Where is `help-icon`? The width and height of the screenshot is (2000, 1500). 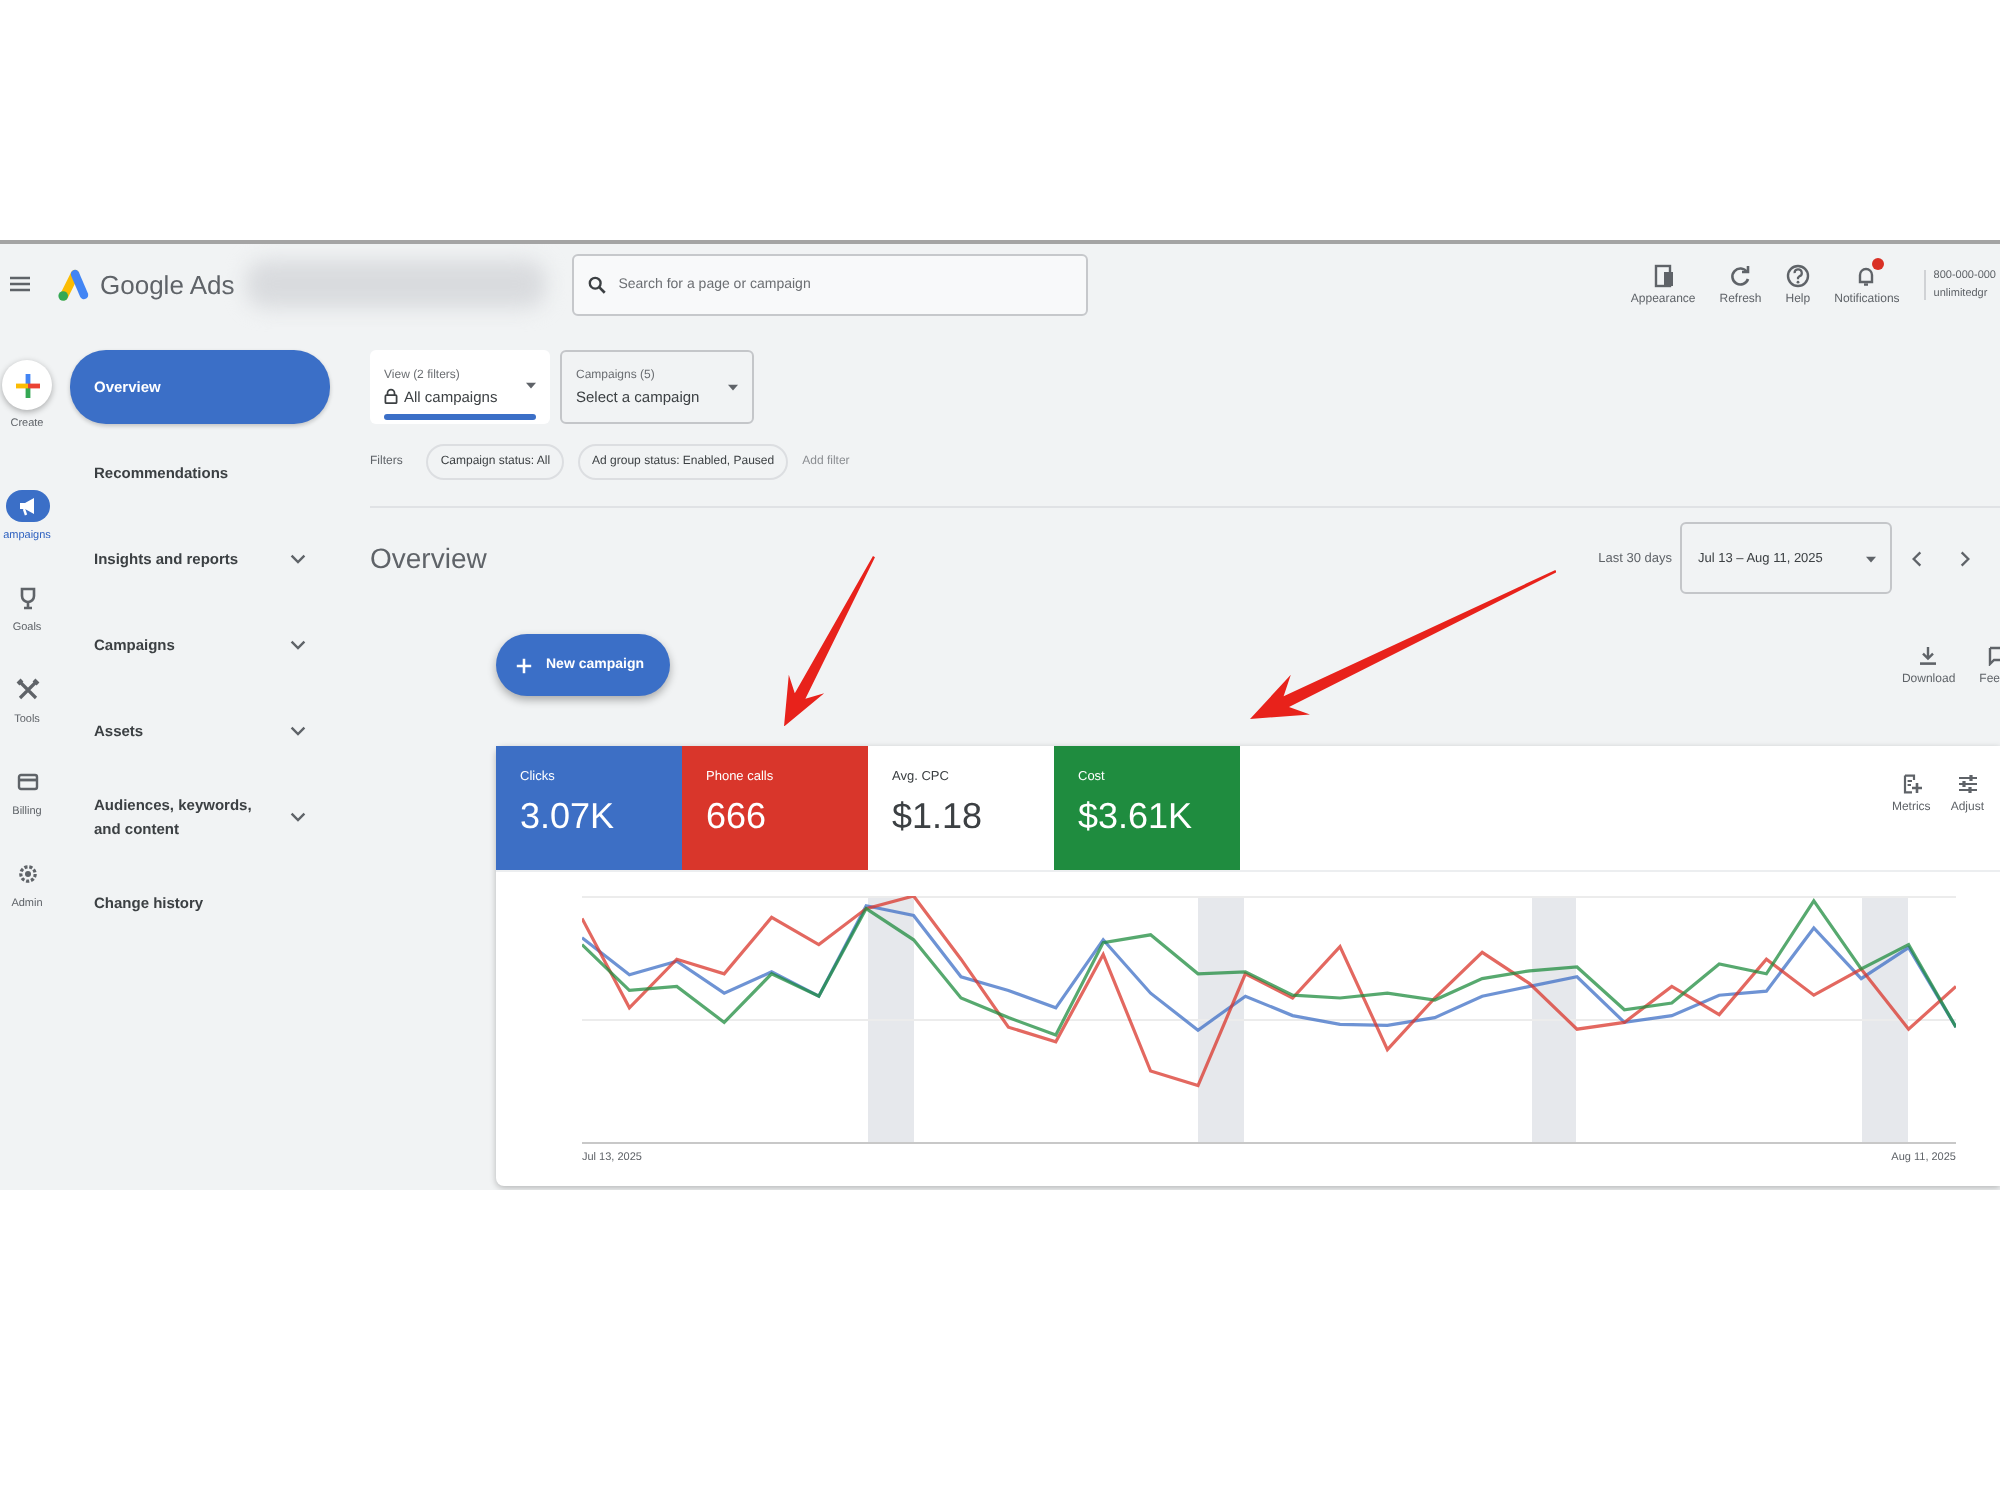 help-icon is located at coordinates (1797, 275).